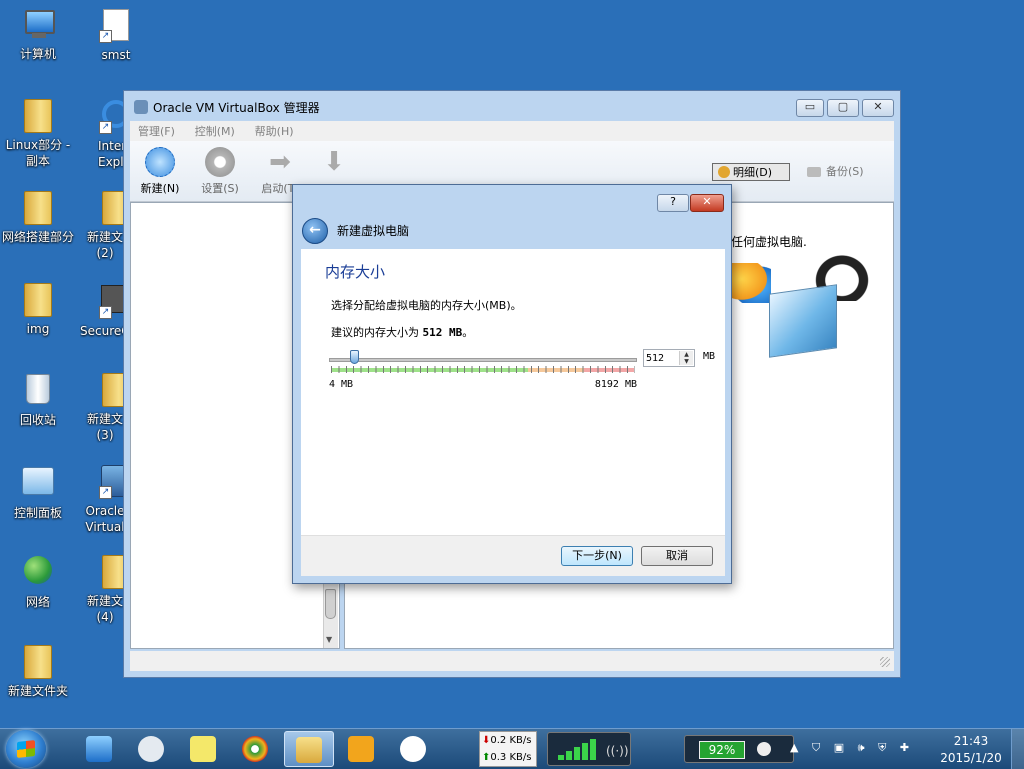 The width and height of the screenshot is (1024, 769). What do you see at coordinates (513, 555) in the screenshot?
I see `dialog-footer: 下一步(N) 取消` at bounding box center [513, 555].